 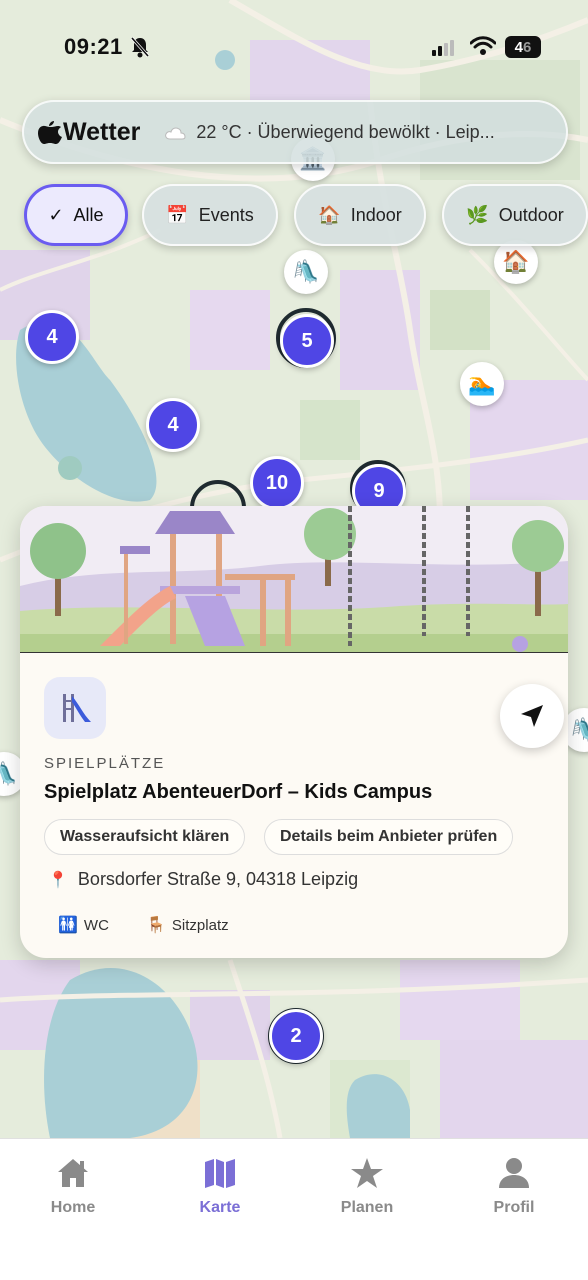 I want to click on status-time: 09:21, so click(x=93, y=46).